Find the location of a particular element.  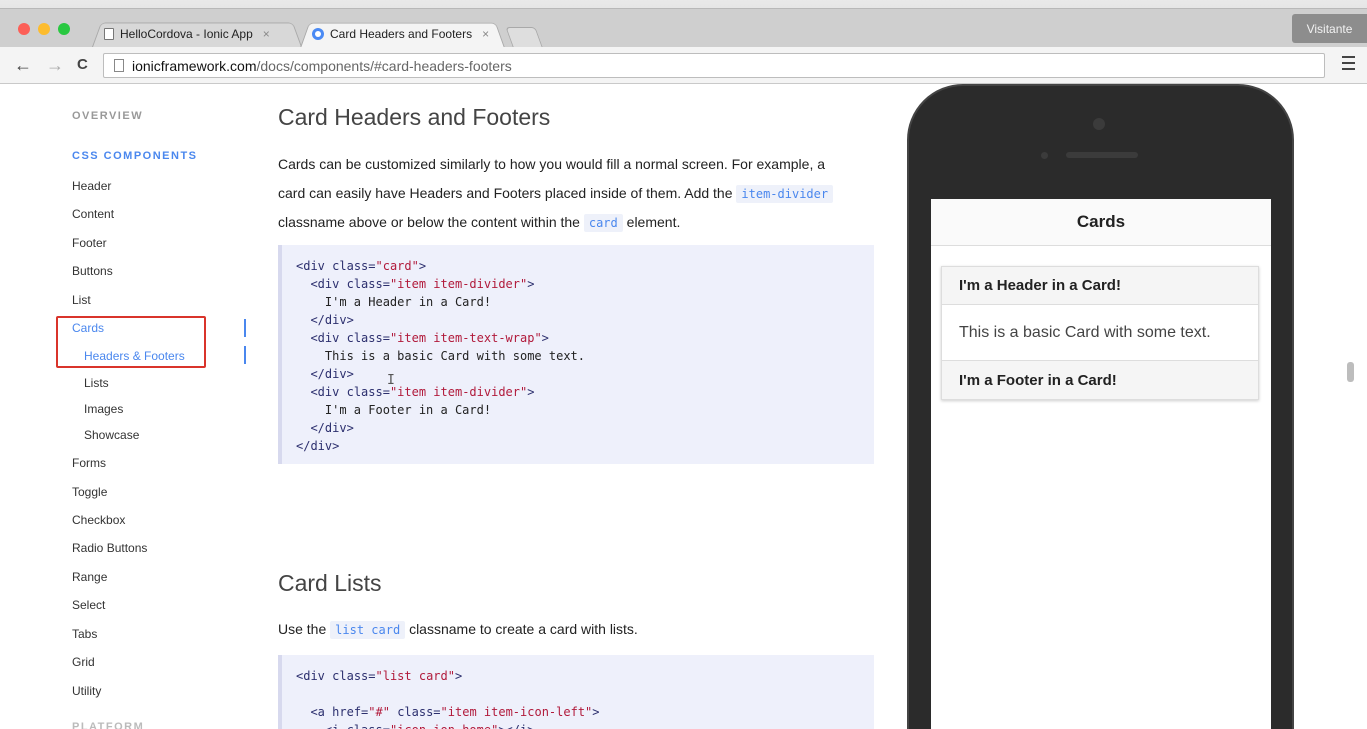

back-arrow-icon: ← is located at coordinates (23, 65).